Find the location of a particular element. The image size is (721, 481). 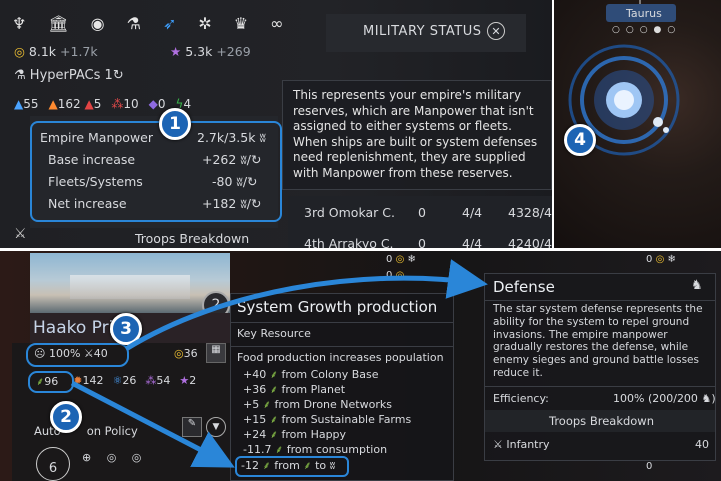

badge-1: 1 is located at coordinates (175, 124).